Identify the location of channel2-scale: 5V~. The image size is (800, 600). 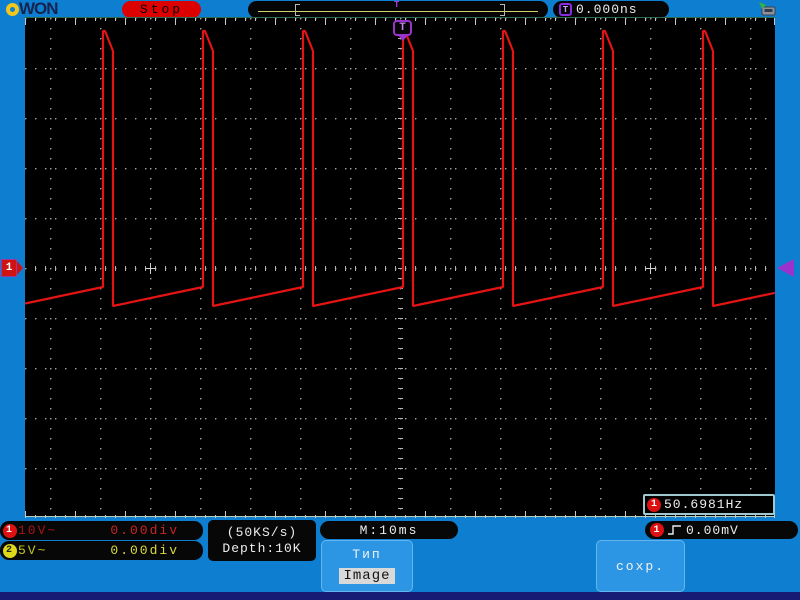
(33, 550).